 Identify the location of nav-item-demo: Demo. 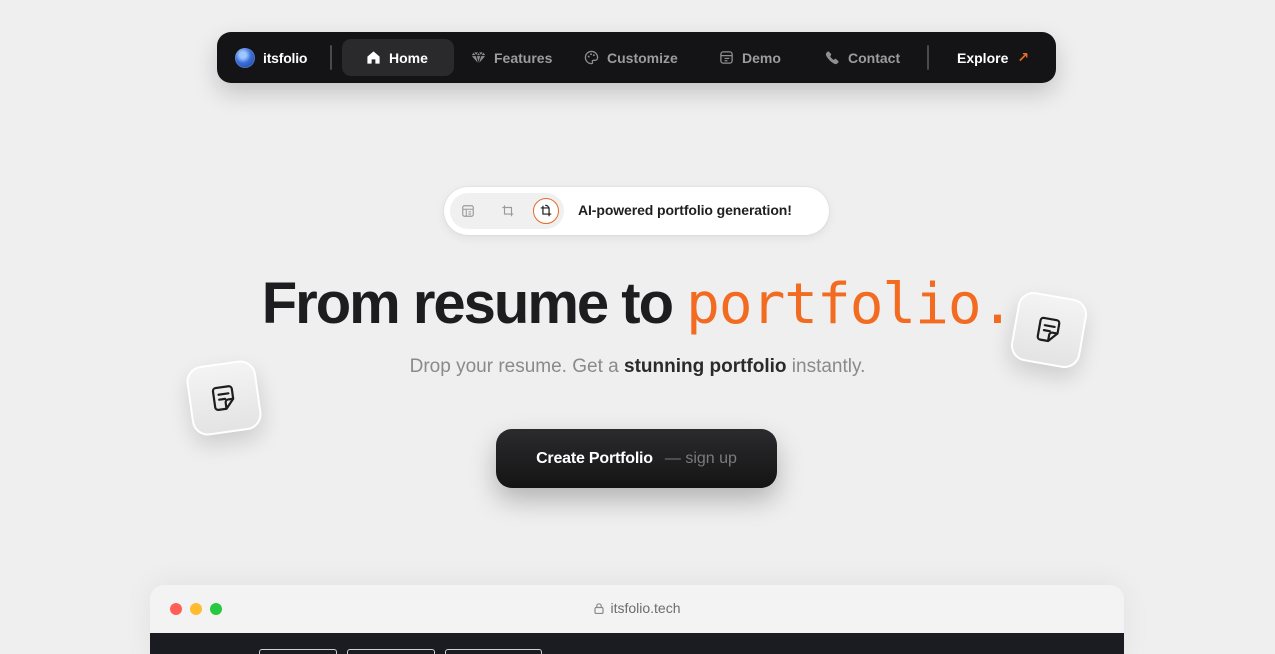
(750, 57).